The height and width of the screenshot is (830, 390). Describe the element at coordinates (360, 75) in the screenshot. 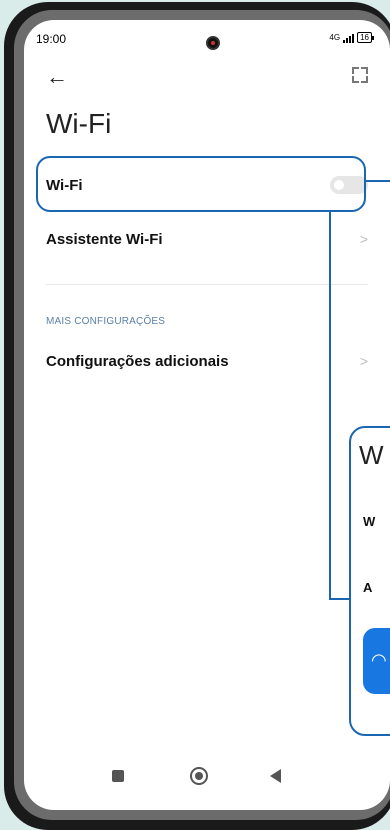

I see `qr-scan-icon` at that location.